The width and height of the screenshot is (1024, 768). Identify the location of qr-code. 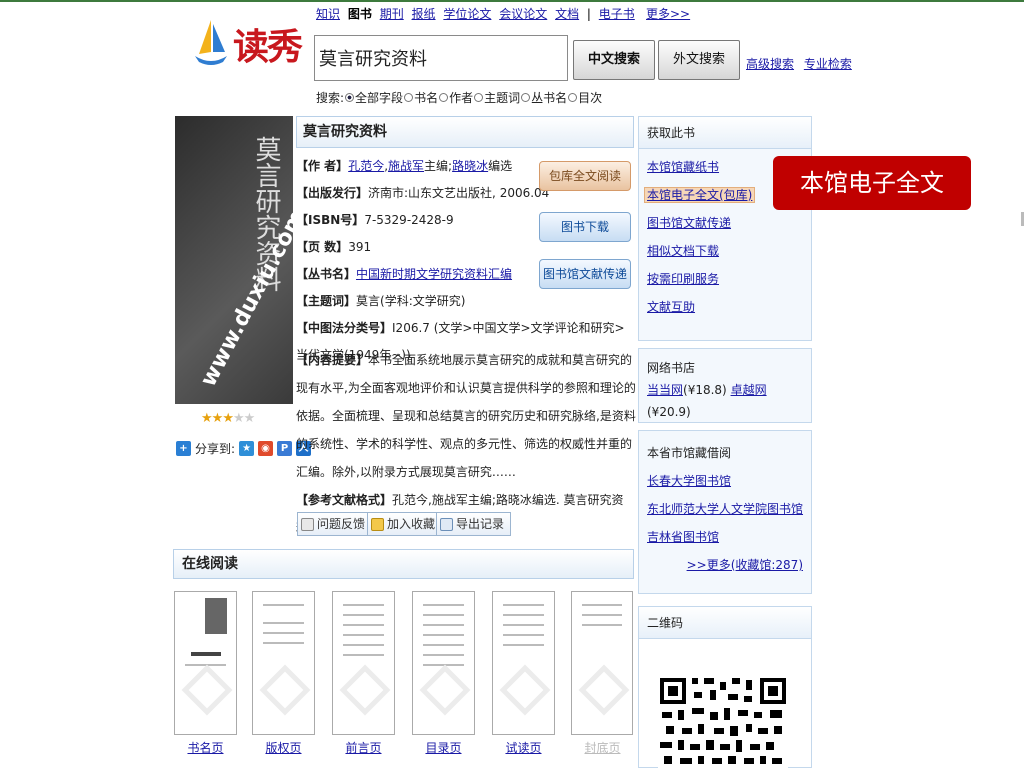
(723, 721).